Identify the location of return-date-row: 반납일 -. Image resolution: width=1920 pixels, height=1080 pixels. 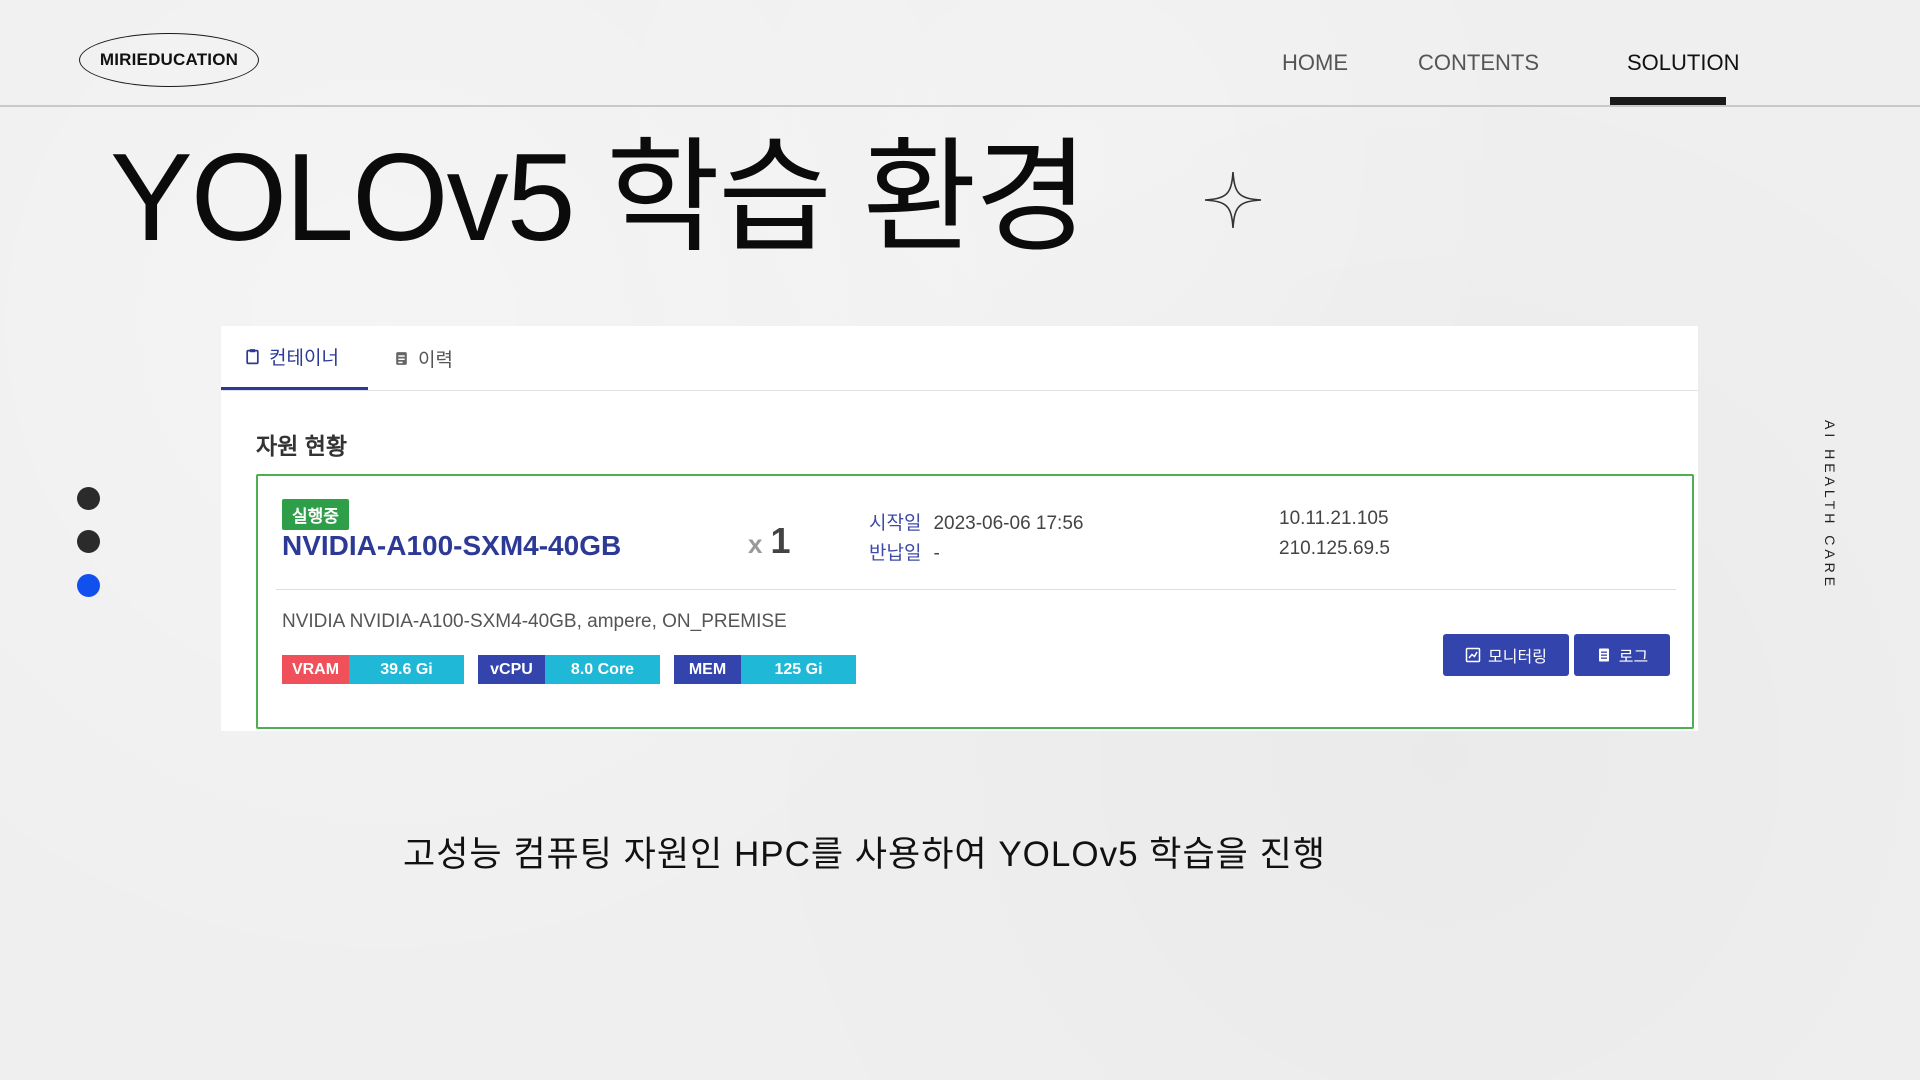
(904, 551).